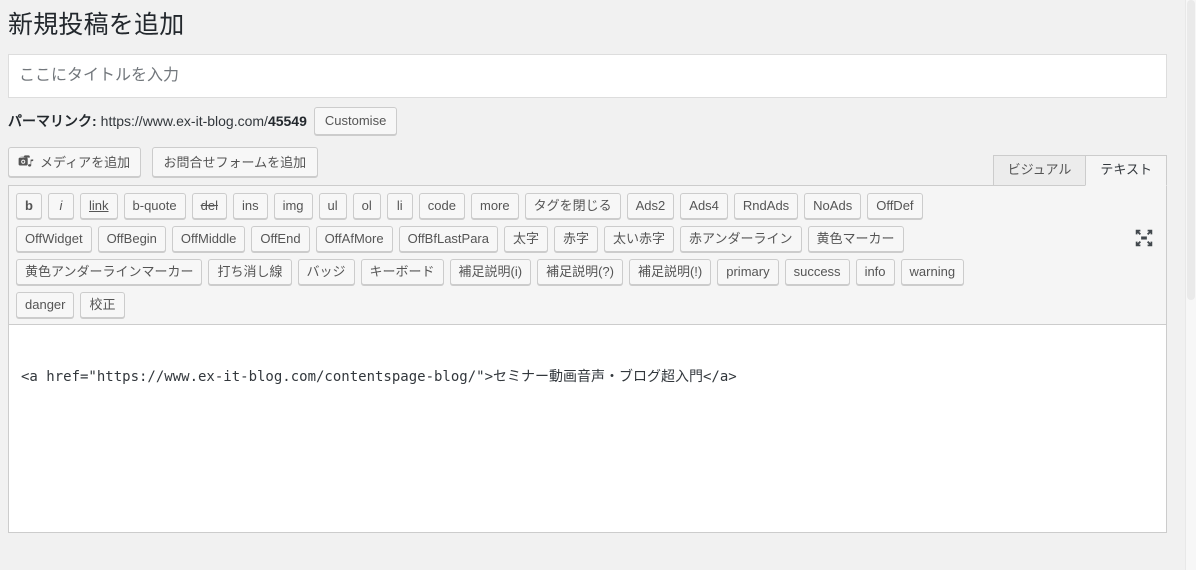 This screenshot has width=1196, height=570. Describe the element at coordinates (235, 161) in the screenshot. I see `add-contact-form-button: お問合せフォームを追加` at that location.